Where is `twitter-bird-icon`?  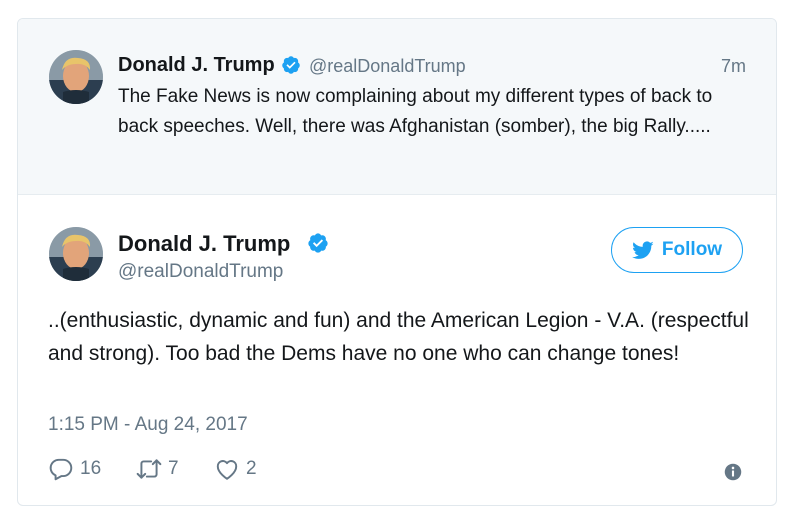 twitter-bird-icon is located at coordinates (642, 250).